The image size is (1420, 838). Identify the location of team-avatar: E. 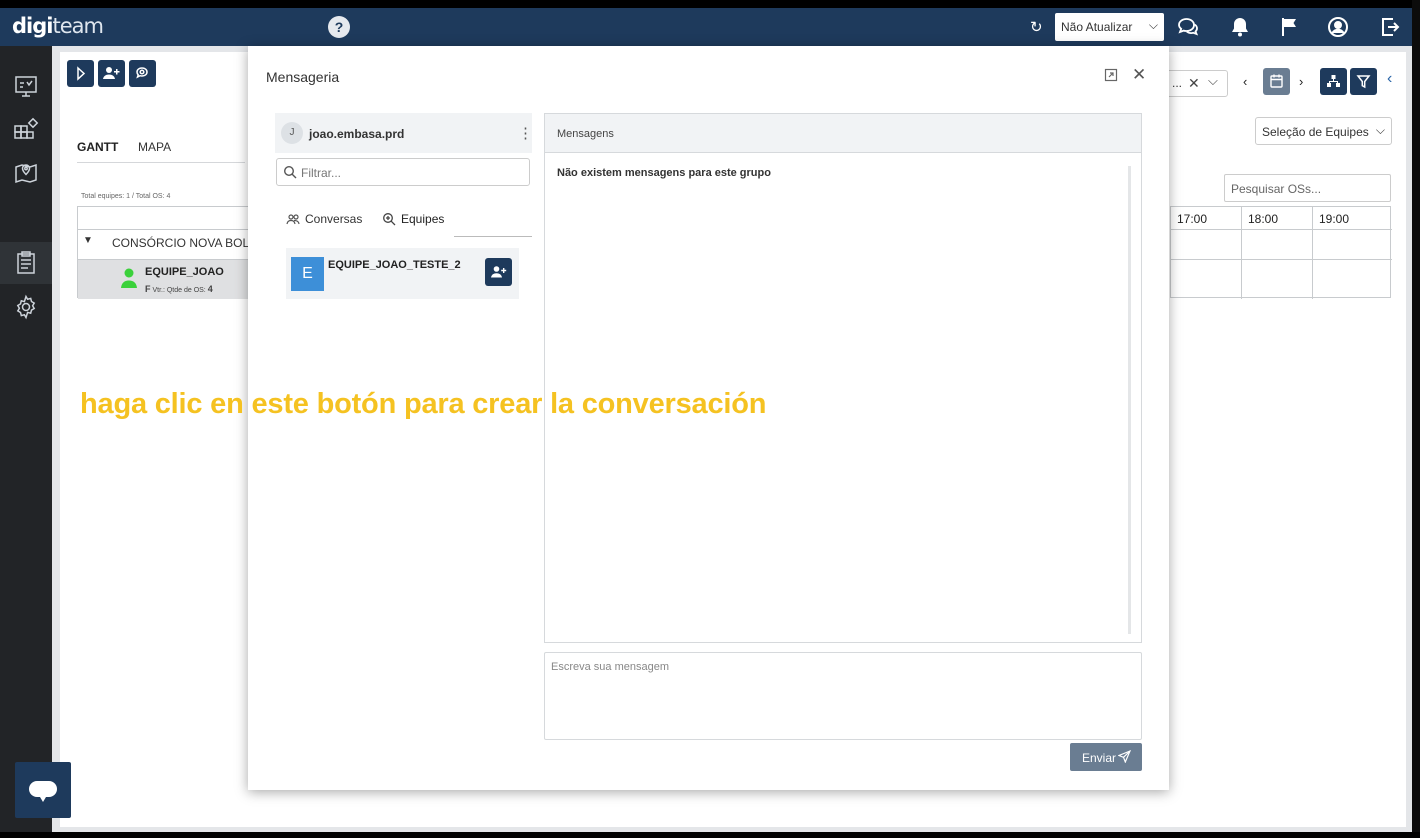
(307, 274).